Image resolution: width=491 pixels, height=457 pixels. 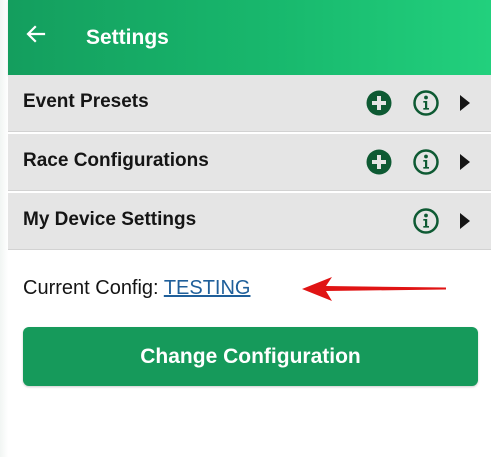 I want to click on current-config-link: TESTING, so click(x=207, y=288).